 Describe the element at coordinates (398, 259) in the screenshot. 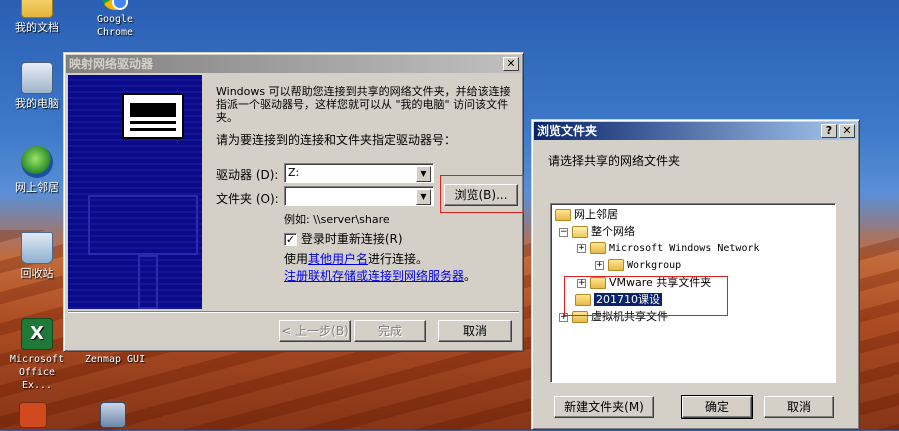

I see `other-user-suffix: 进行连接。` at that location.